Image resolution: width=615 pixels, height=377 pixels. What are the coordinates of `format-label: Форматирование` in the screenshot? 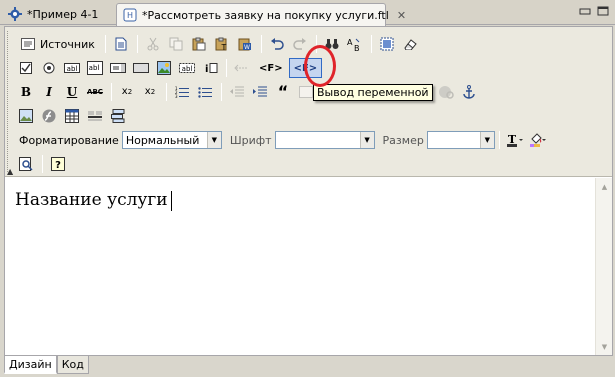 It's located at (69, 140).